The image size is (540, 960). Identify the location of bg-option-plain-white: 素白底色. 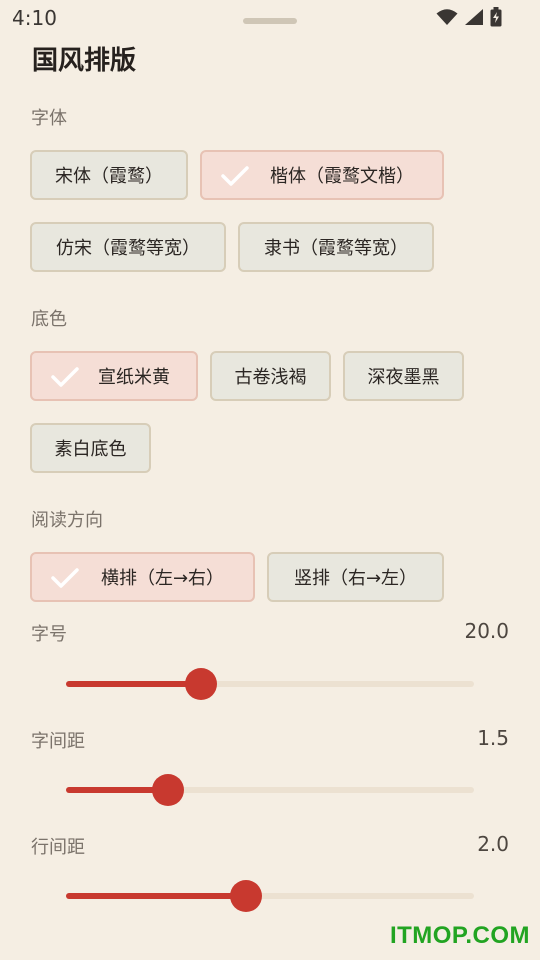
(90, 448).